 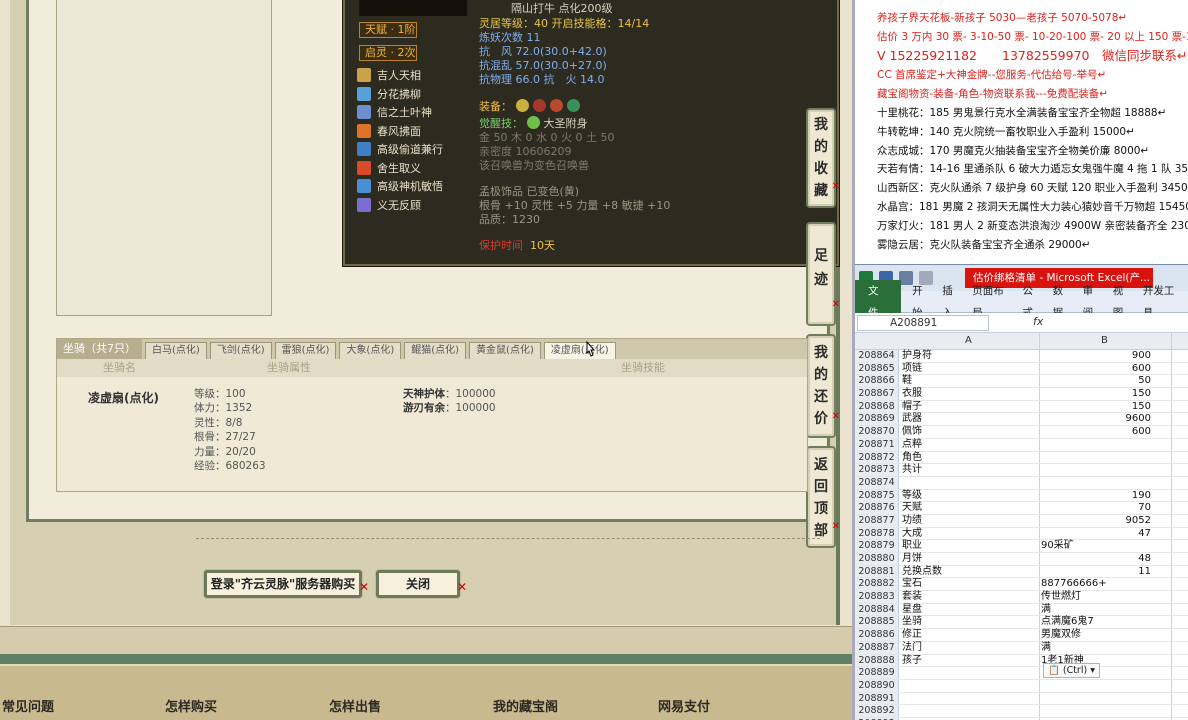 I want to click on row-number: 208884, so click(x=877, y=609).